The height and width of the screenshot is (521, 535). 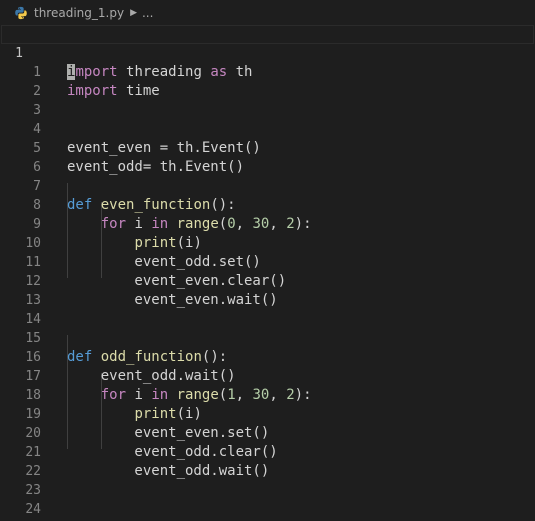 I want to click on code-line: 14, so click(x=267, y=309).